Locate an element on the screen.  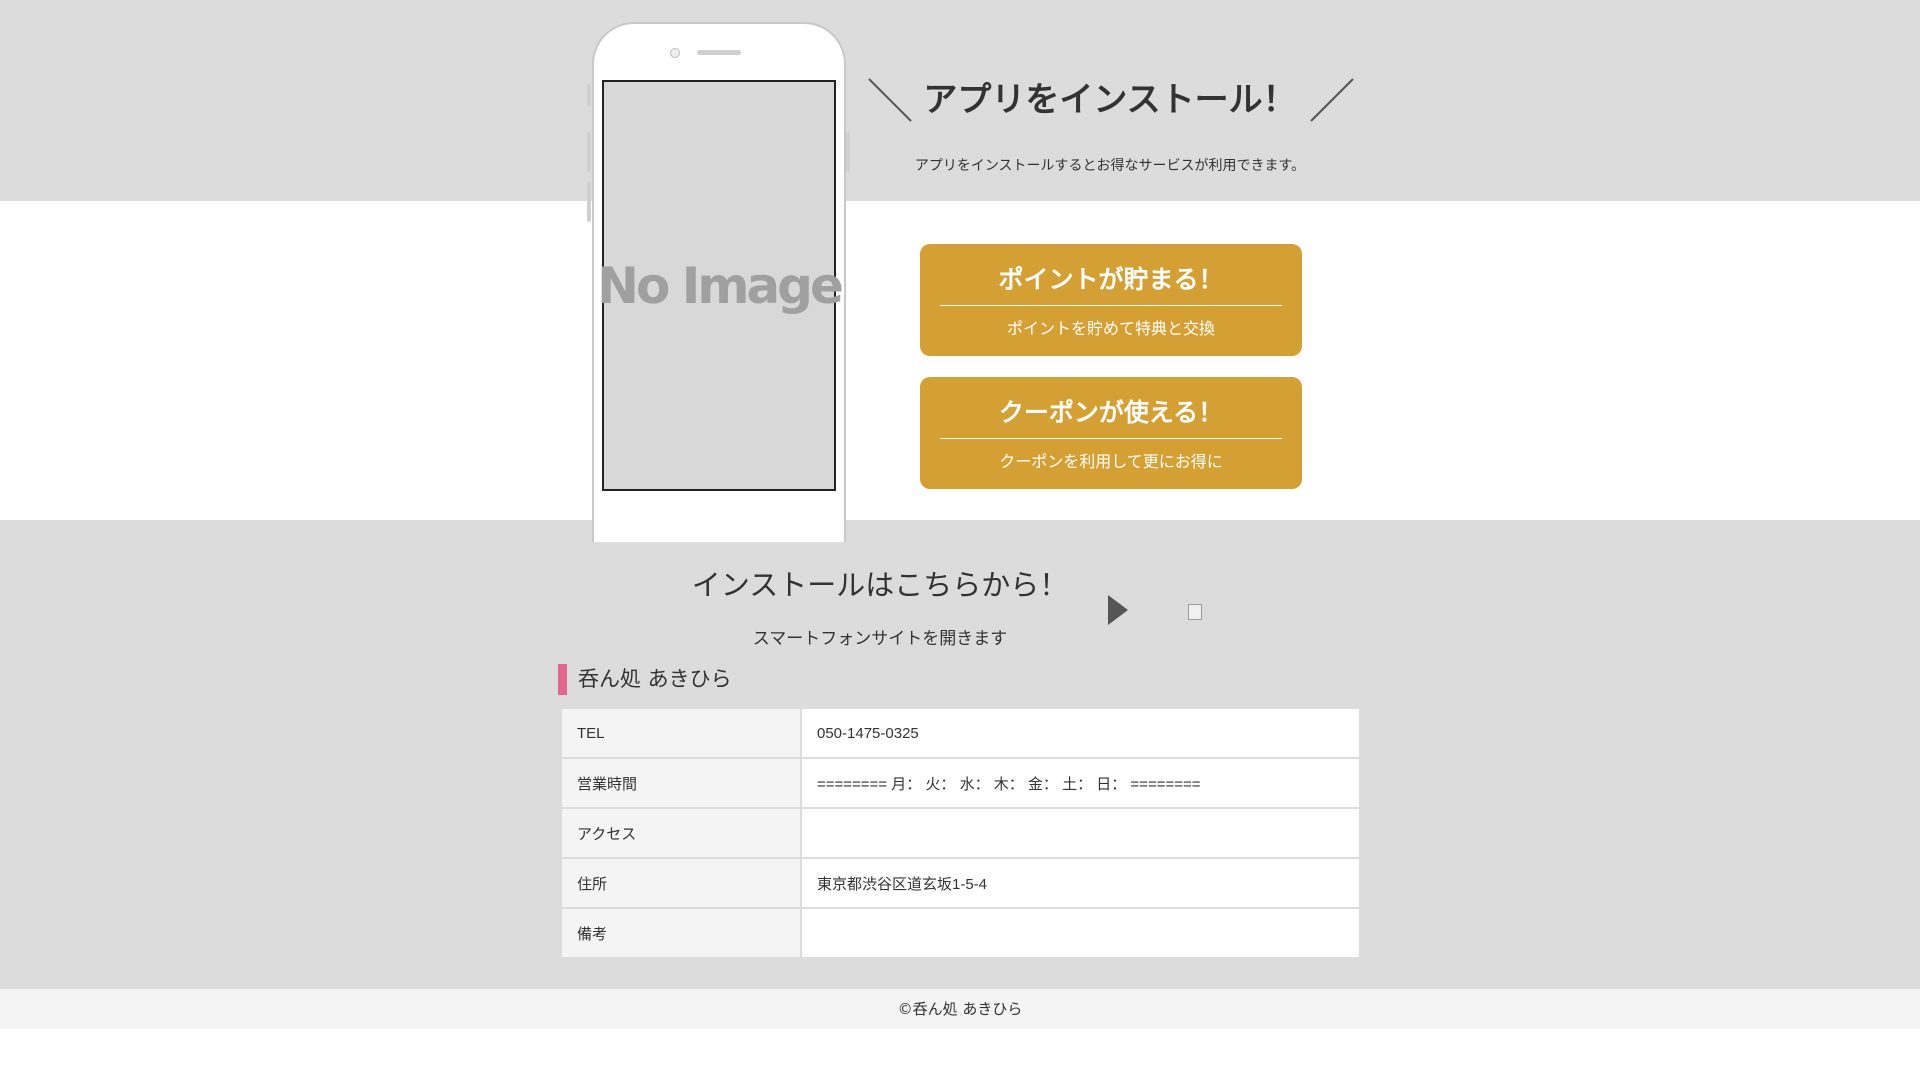
shop-name-accent-bar is located at coordinates (562, 679).